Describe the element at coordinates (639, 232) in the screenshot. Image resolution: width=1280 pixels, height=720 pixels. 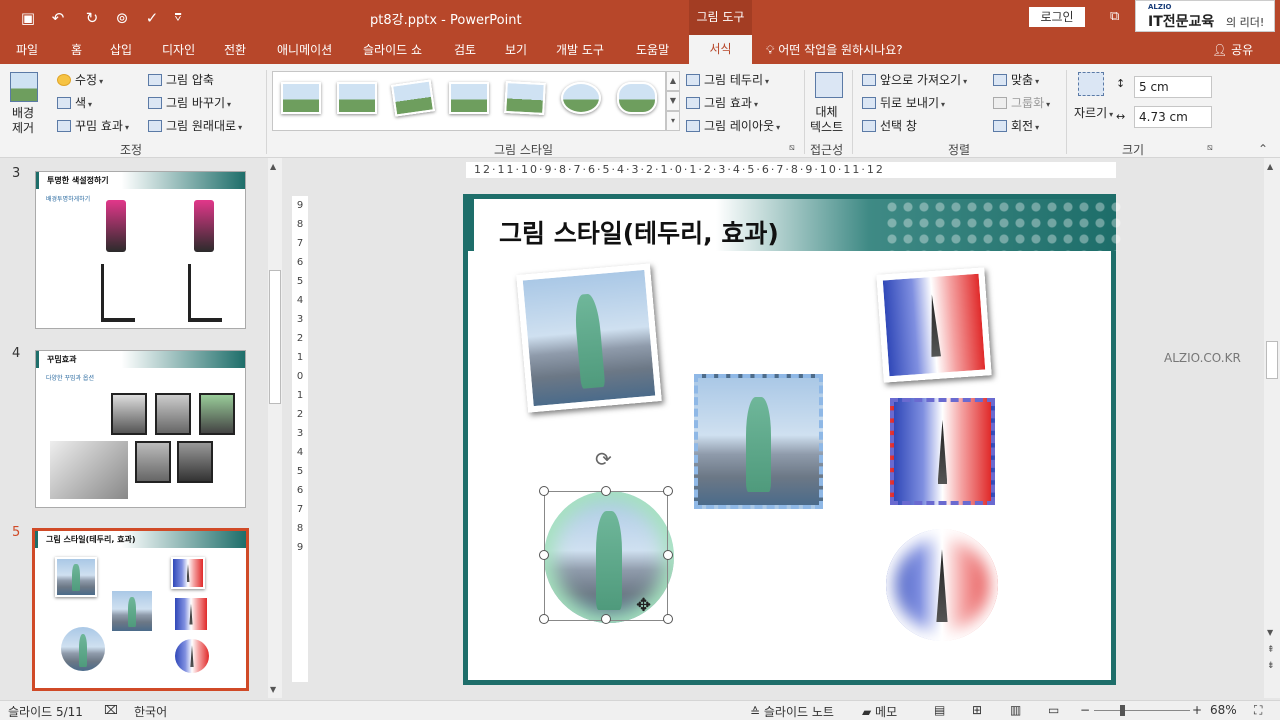
I see `slide-title: 그림 스타일(테두리, 효과)` at that location.